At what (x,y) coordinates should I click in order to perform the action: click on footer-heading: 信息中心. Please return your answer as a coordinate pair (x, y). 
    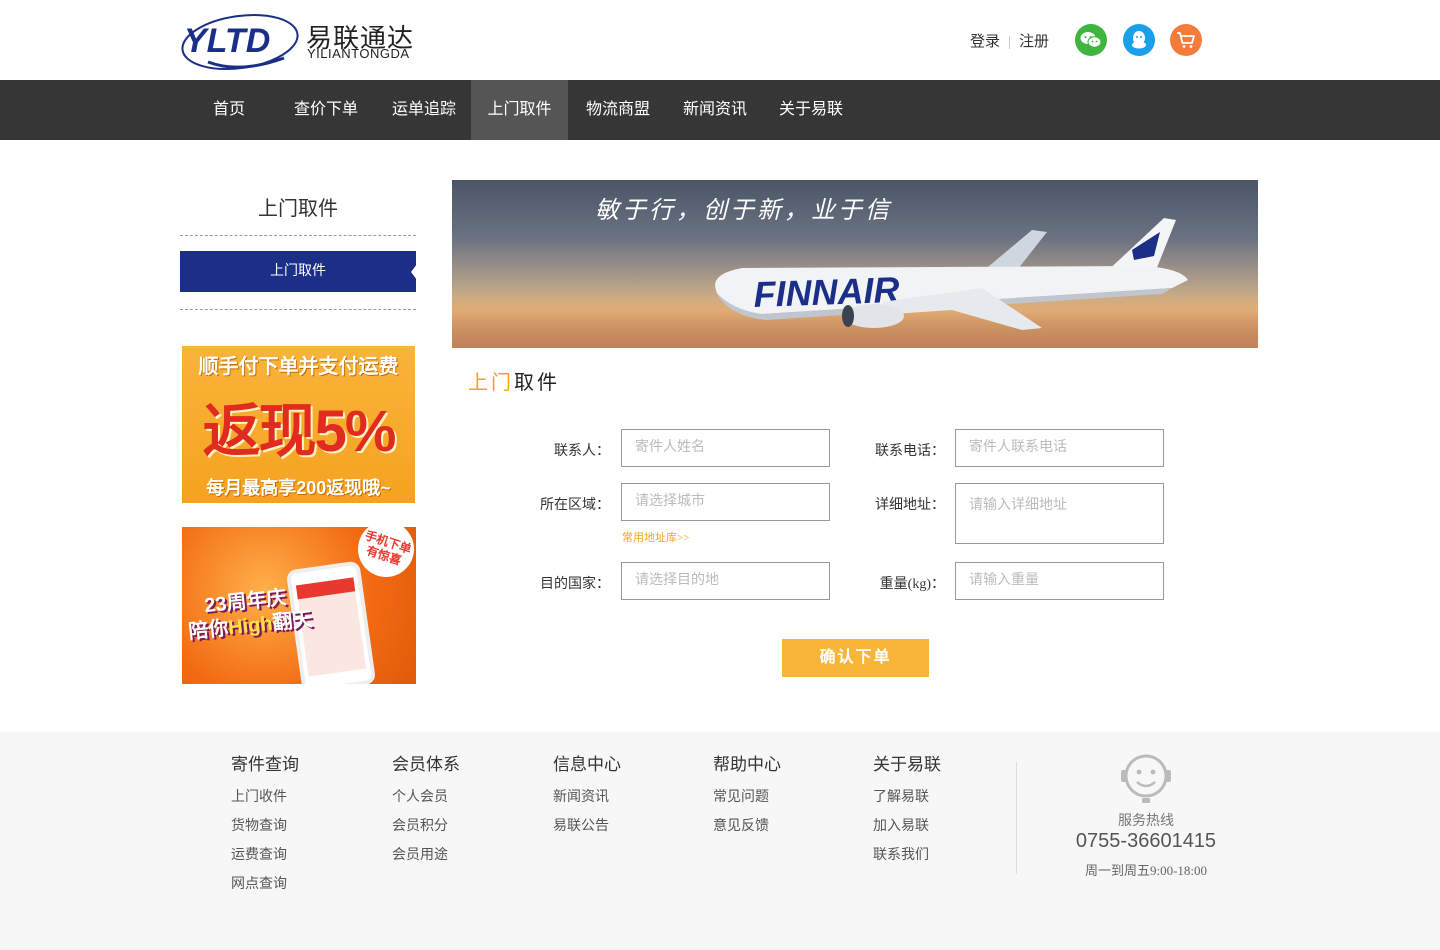
    Looking at the image, I should click on (587, 764).